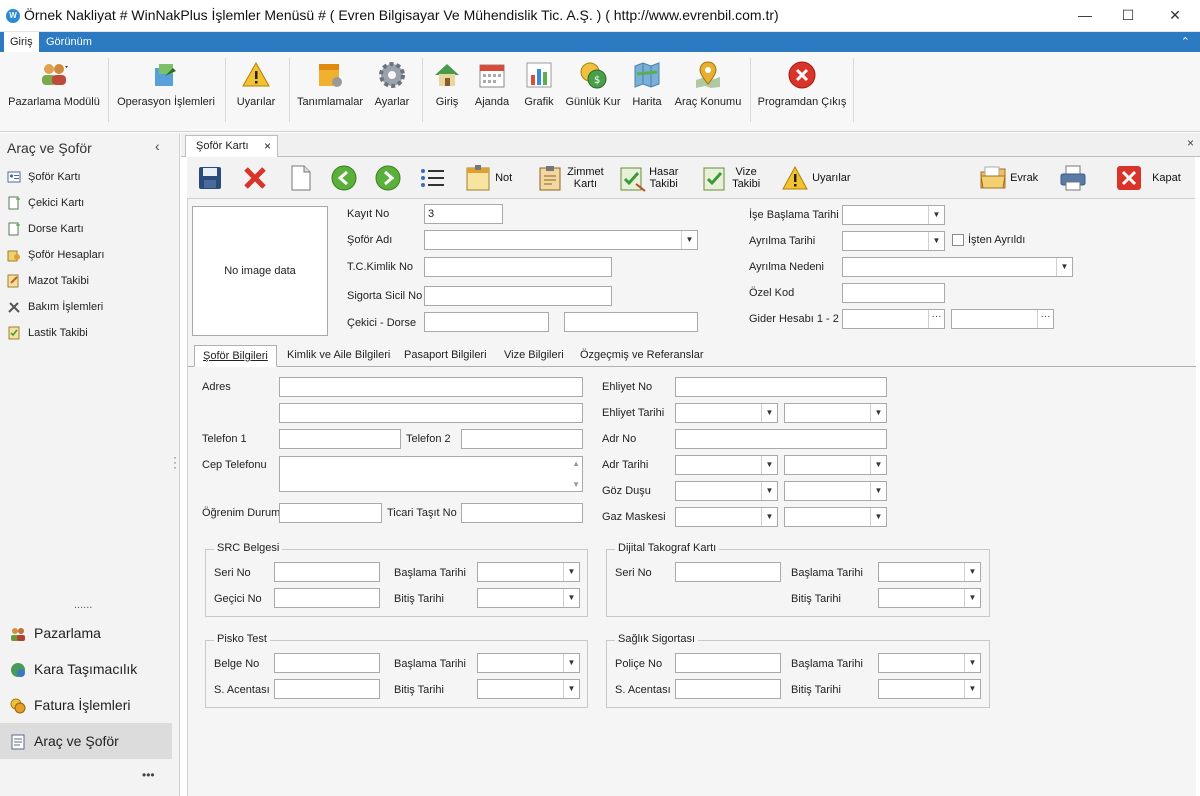  I want to click on ehliyet-tarihi-2: ▼, so click(835, 413).